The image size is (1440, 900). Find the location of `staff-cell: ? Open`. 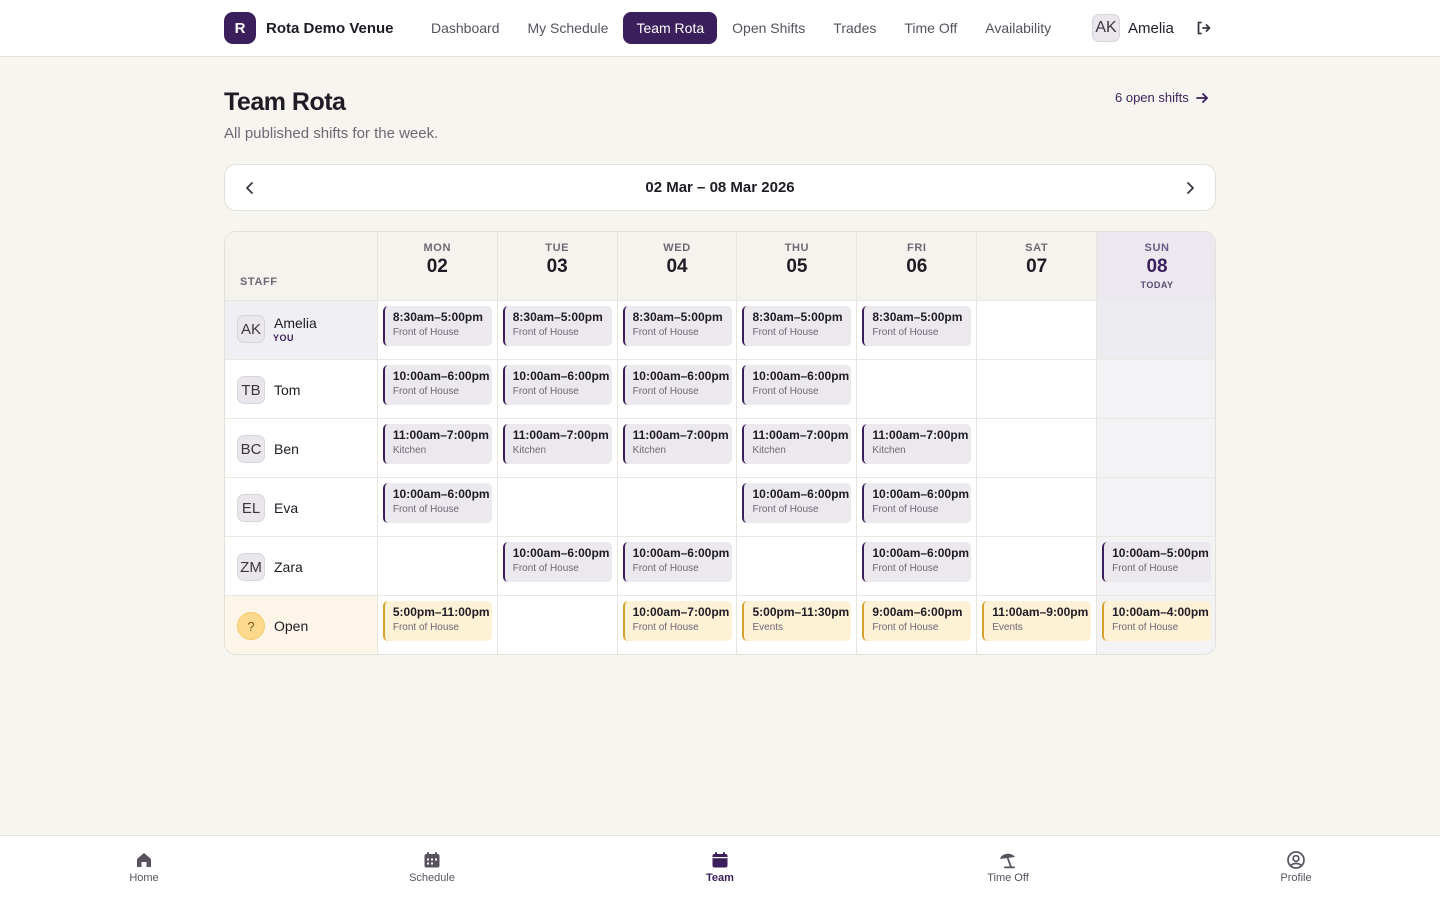

staff-cell: ? Open is located at coordinates (301, 625).